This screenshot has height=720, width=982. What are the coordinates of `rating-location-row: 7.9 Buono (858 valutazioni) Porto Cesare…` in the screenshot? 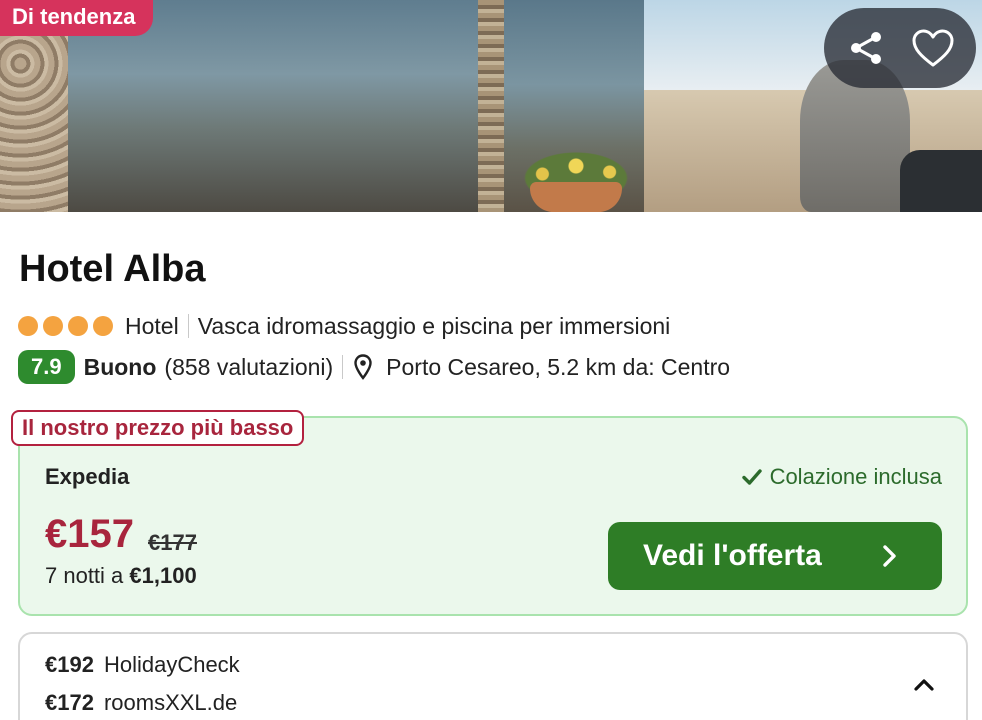 It's located at (374, 367).